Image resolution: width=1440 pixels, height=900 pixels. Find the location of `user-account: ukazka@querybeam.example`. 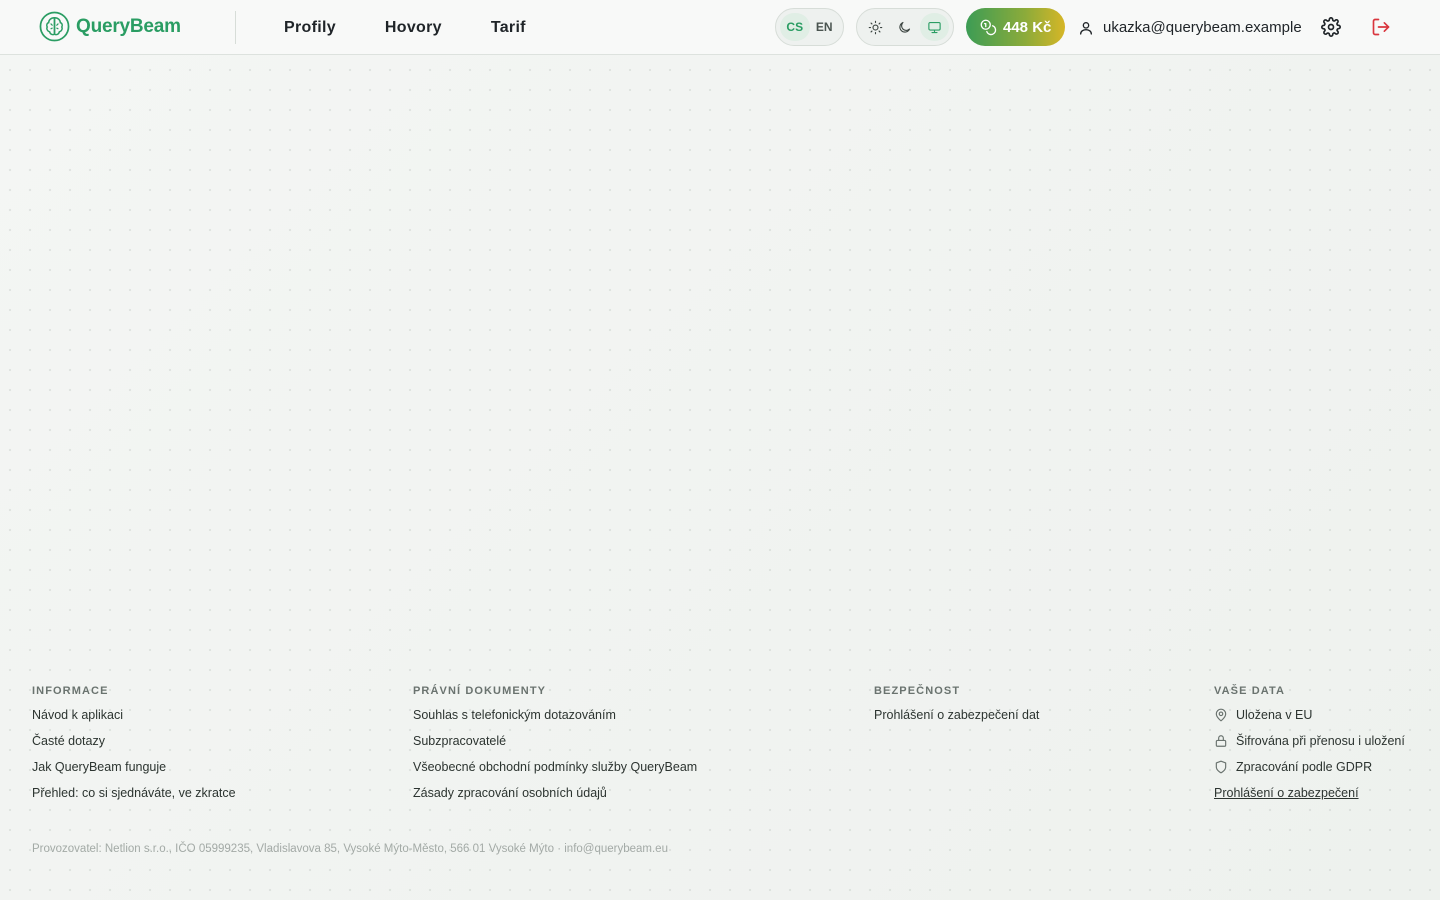

user-account: ukazka@querybeam.example is located at coordinates (1190, 27).